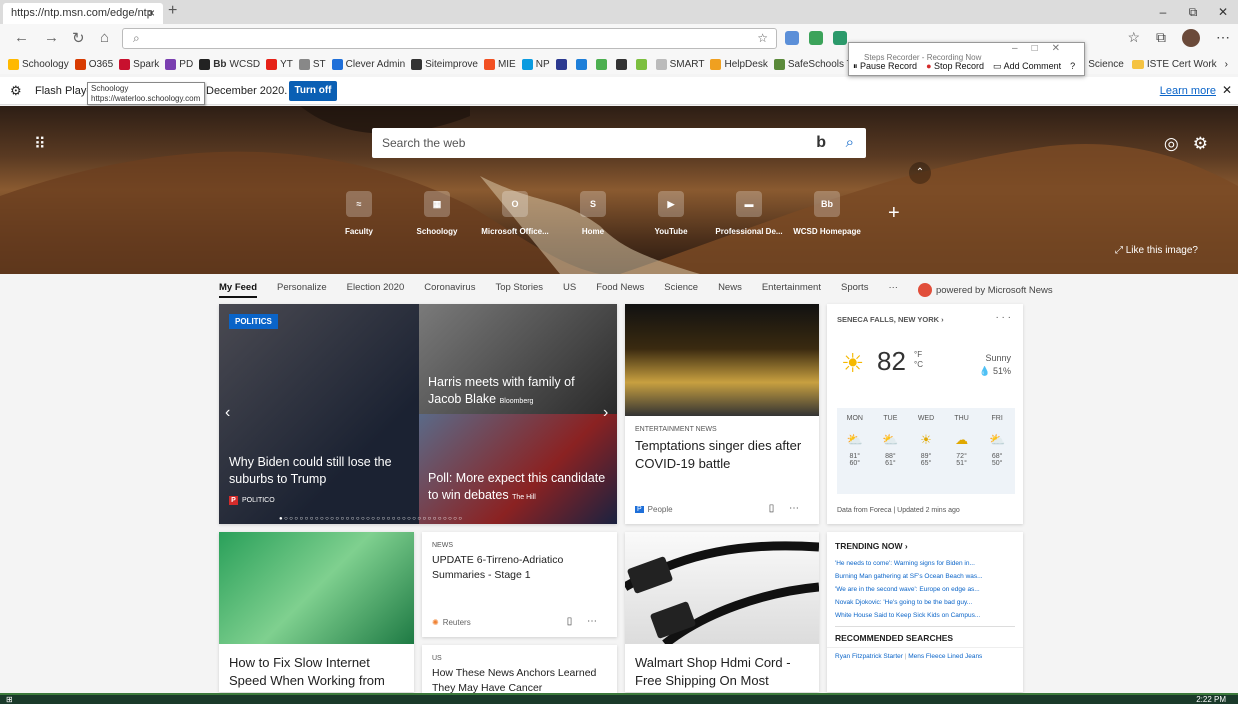  Describe the element at coordinates (1027, 66) in the screenshot. I see `add-comment-button: ▭ Add Comment` at that location.